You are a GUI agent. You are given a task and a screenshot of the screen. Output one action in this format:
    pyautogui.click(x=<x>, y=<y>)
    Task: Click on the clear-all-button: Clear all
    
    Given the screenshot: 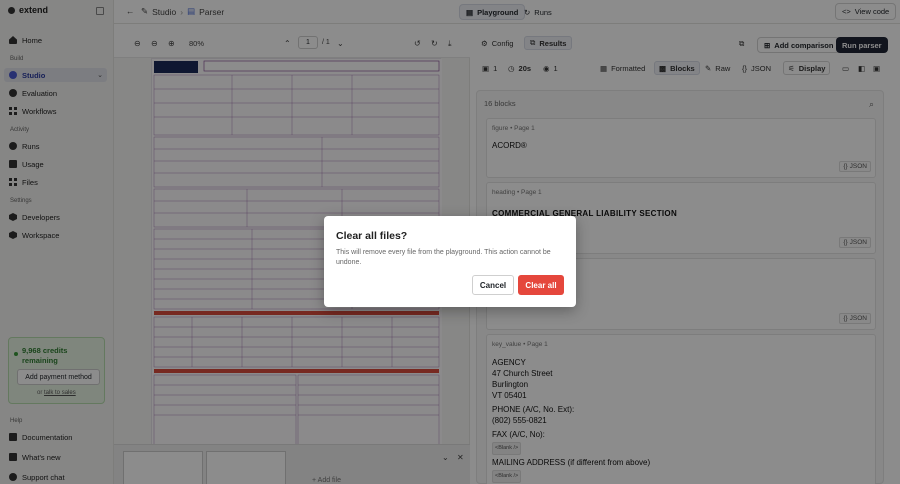 What is the action you would take?
    pyautogui.click(x=541, y=285)
    